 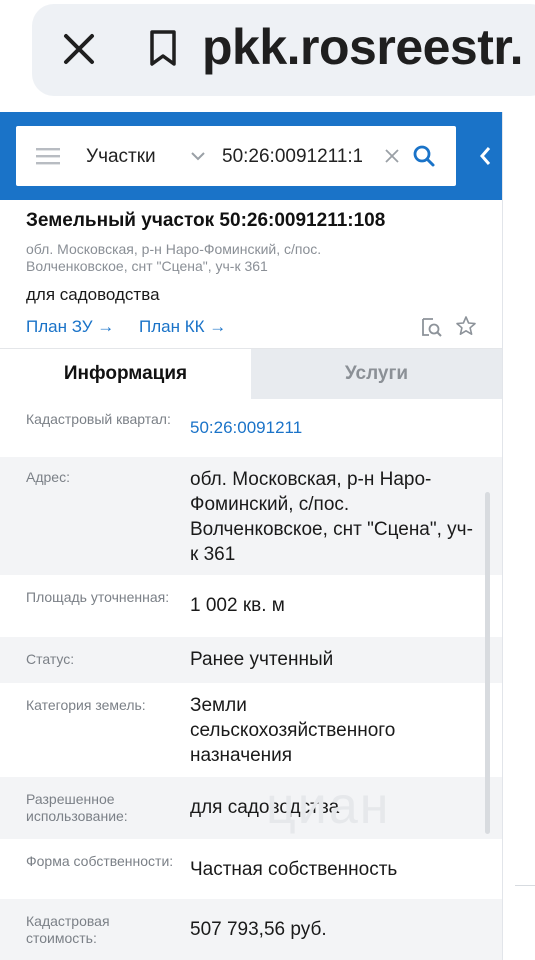 I want to click on row-value: Частная собственность, so click(x=294, y=869).